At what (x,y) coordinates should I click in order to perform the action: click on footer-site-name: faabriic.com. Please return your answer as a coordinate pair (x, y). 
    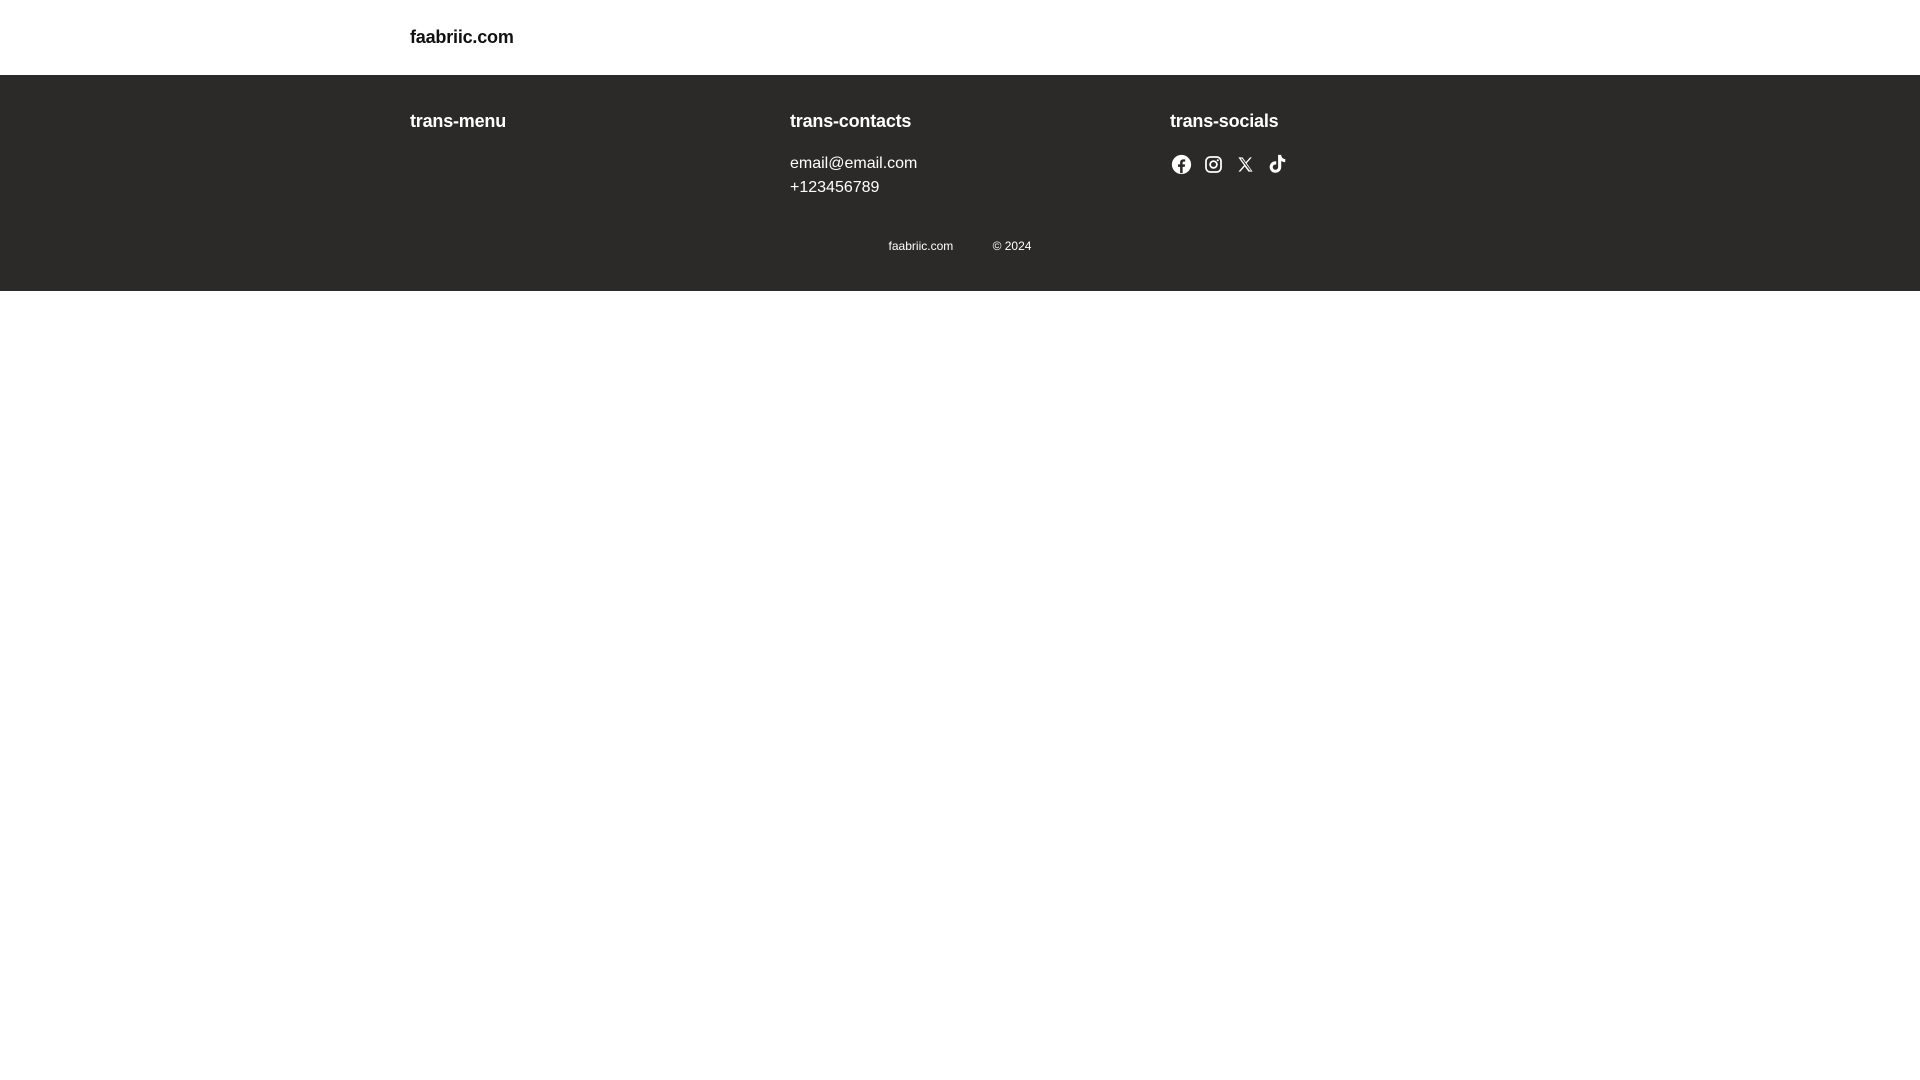
    Looking at the image, I should click on (921, 246).